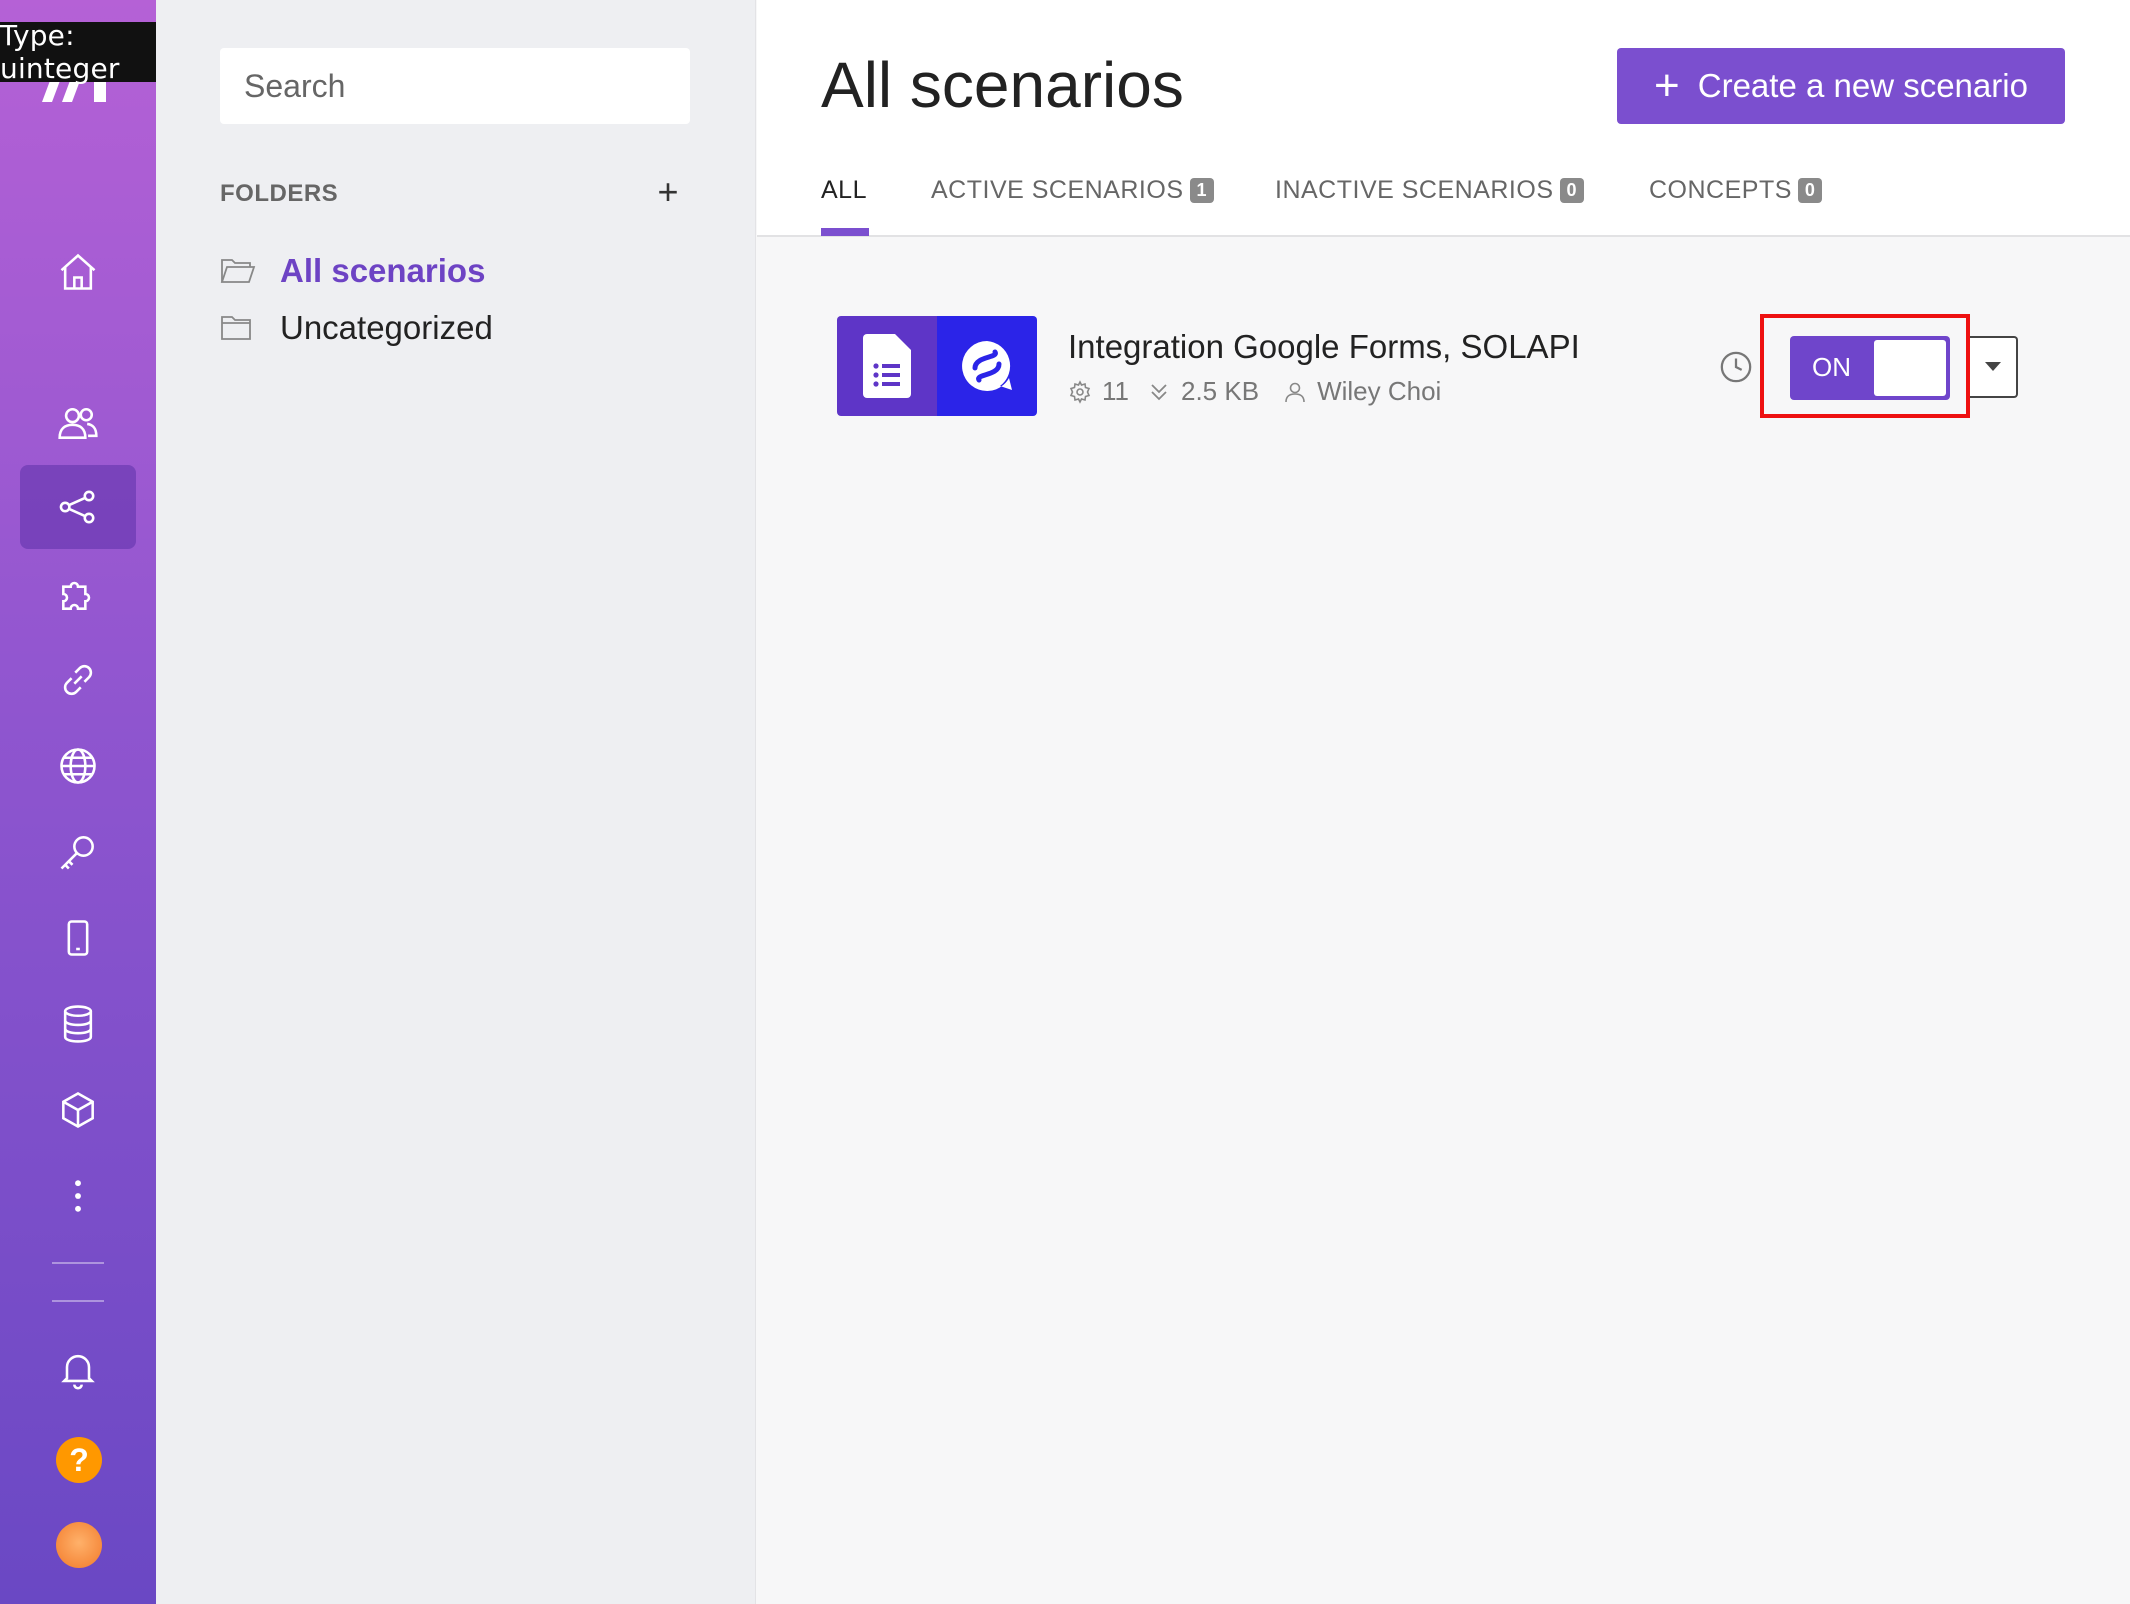 This screenshot has width=2130, height=1604. I want to click on link-icon, so click(78, 680).